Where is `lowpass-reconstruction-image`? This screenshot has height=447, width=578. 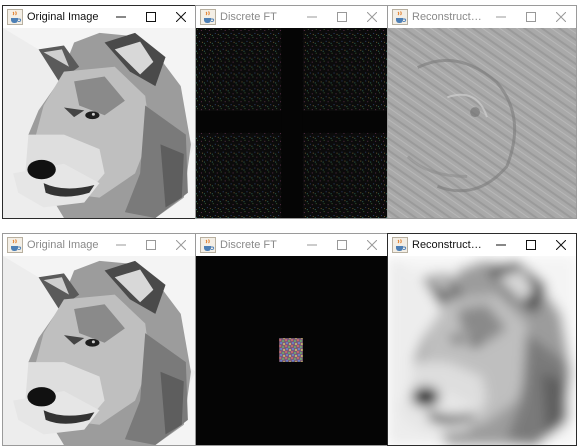 lowpass-reconstruction-image is located at coordinates (482, 350).